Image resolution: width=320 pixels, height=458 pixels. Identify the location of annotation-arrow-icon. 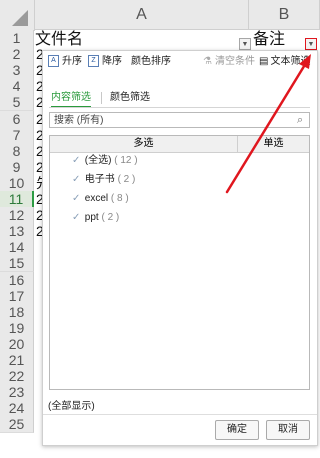
(268, 124).